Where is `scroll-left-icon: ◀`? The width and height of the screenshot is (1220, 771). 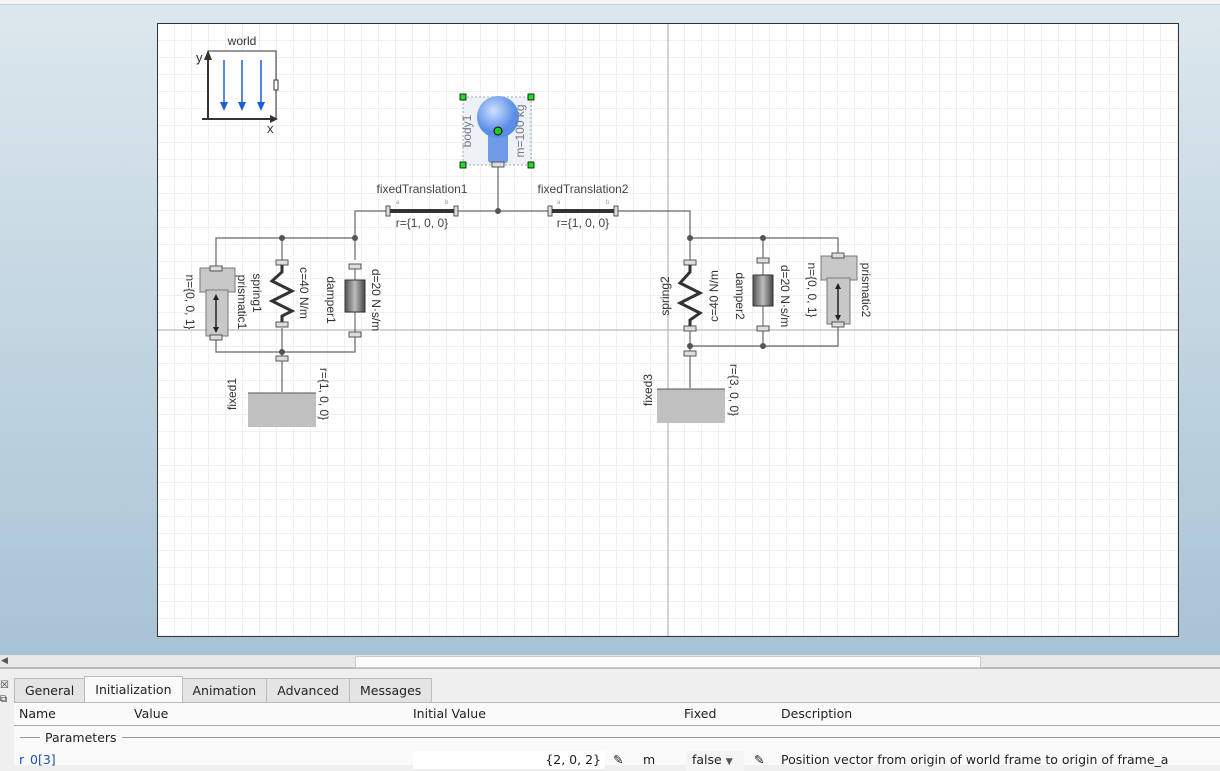
scroll-left-icon: ◀ is located at coordinates (4, 661).